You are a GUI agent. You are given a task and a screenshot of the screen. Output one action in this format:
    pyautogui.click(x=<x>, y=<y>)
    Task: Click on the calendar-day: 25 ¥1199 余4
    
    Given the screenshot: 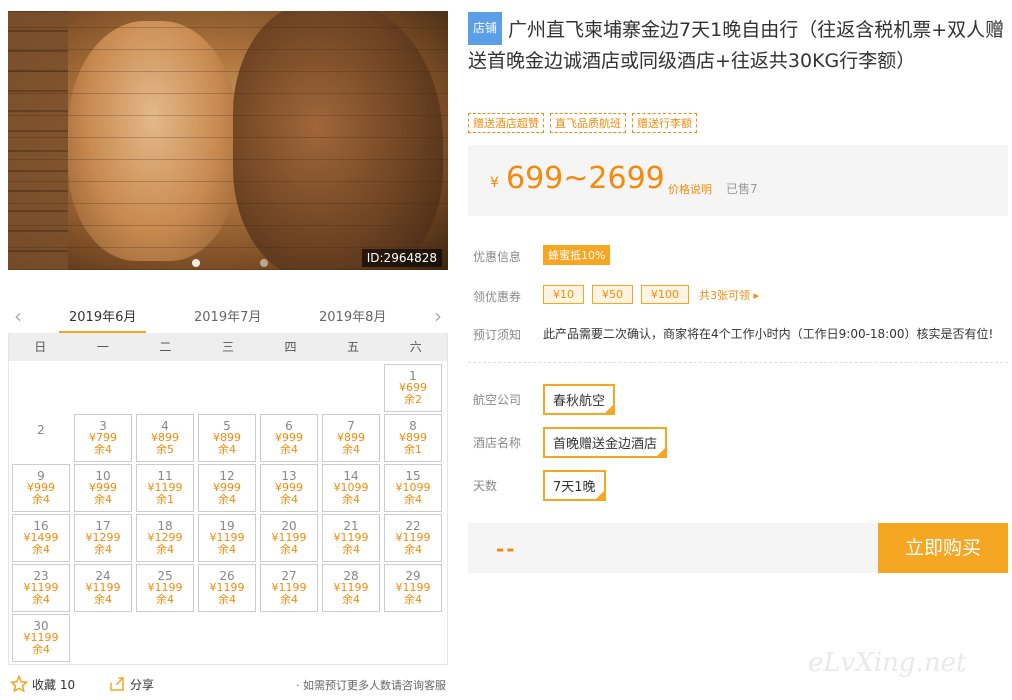 What is the action you would take?
    pyautogui.click(x=165, y=588)
    